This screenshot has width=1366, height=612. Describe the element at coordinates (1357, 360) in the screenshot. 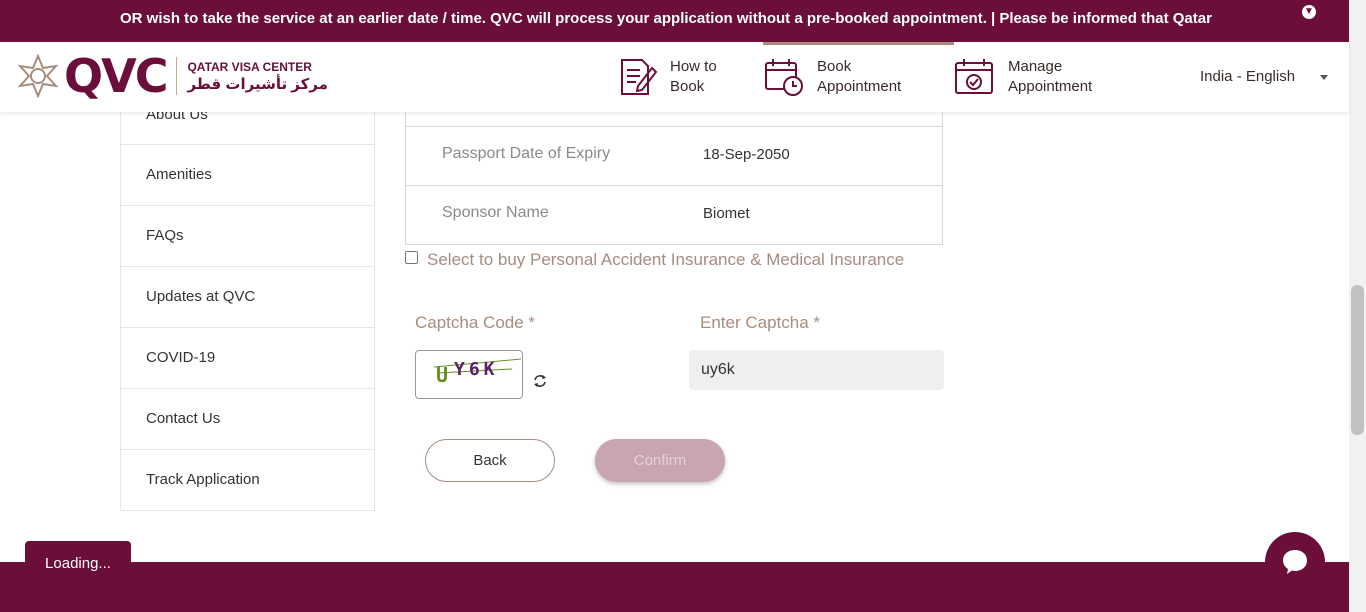

I see `scrollbar-thumb` at that location.